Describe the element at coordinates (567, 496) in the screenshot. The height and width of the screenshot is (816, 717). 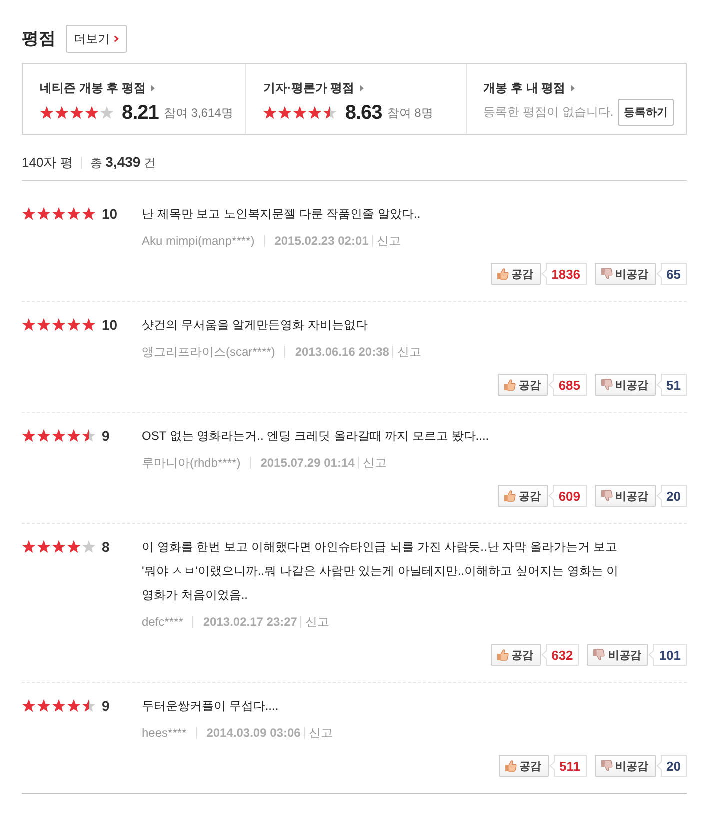
I see `like-count: 609` at that location.